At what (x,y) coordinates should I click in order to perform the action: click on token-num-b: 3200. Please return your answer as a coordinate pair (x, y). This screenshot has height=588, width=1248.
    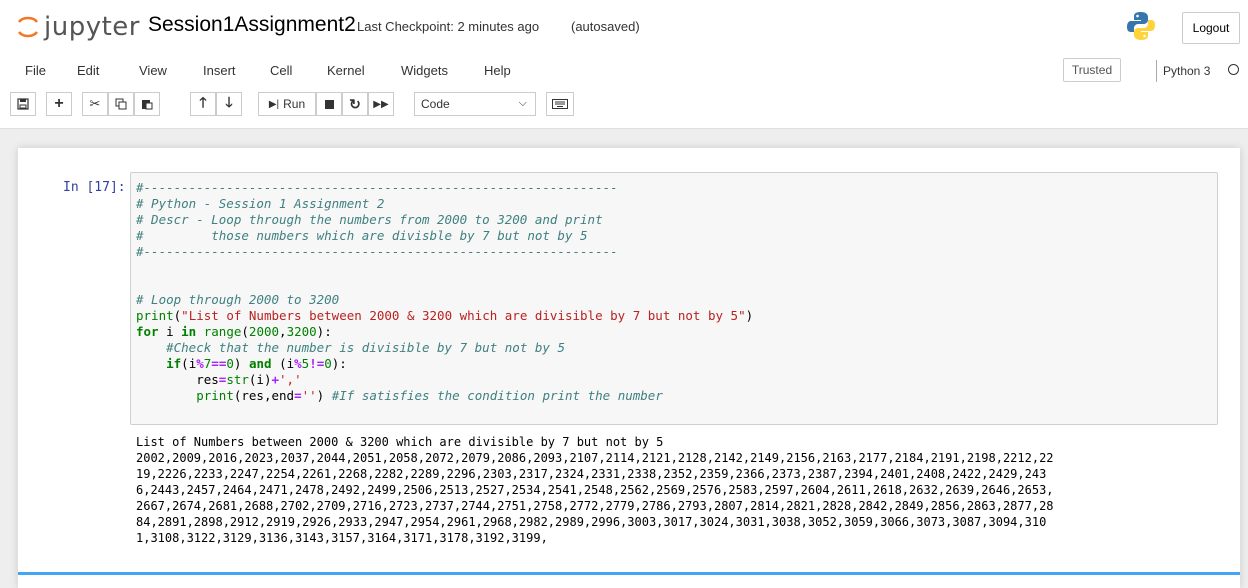
    Looking at the image, I should click on (301, 331).